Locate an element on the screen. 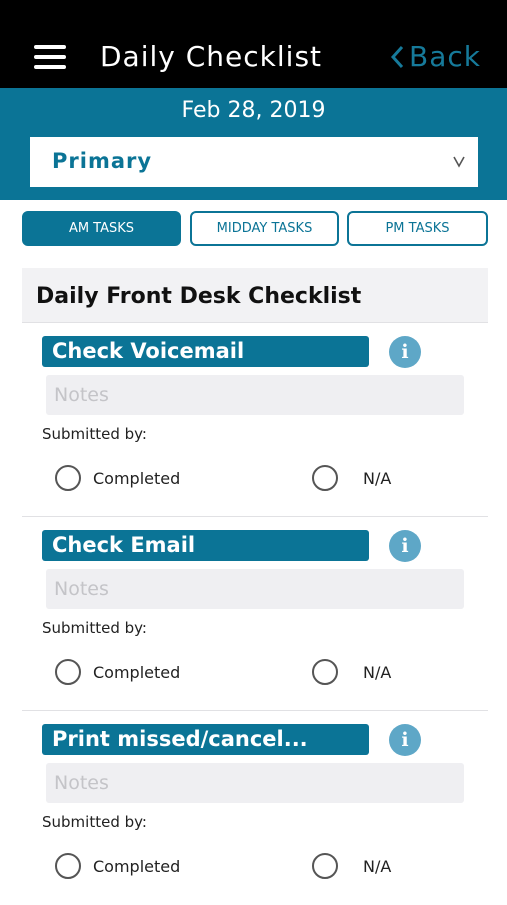 This screenshot has height=905, width=507. top-nav-bar: Daily Checklist Back is located at coordinates (253, 44).